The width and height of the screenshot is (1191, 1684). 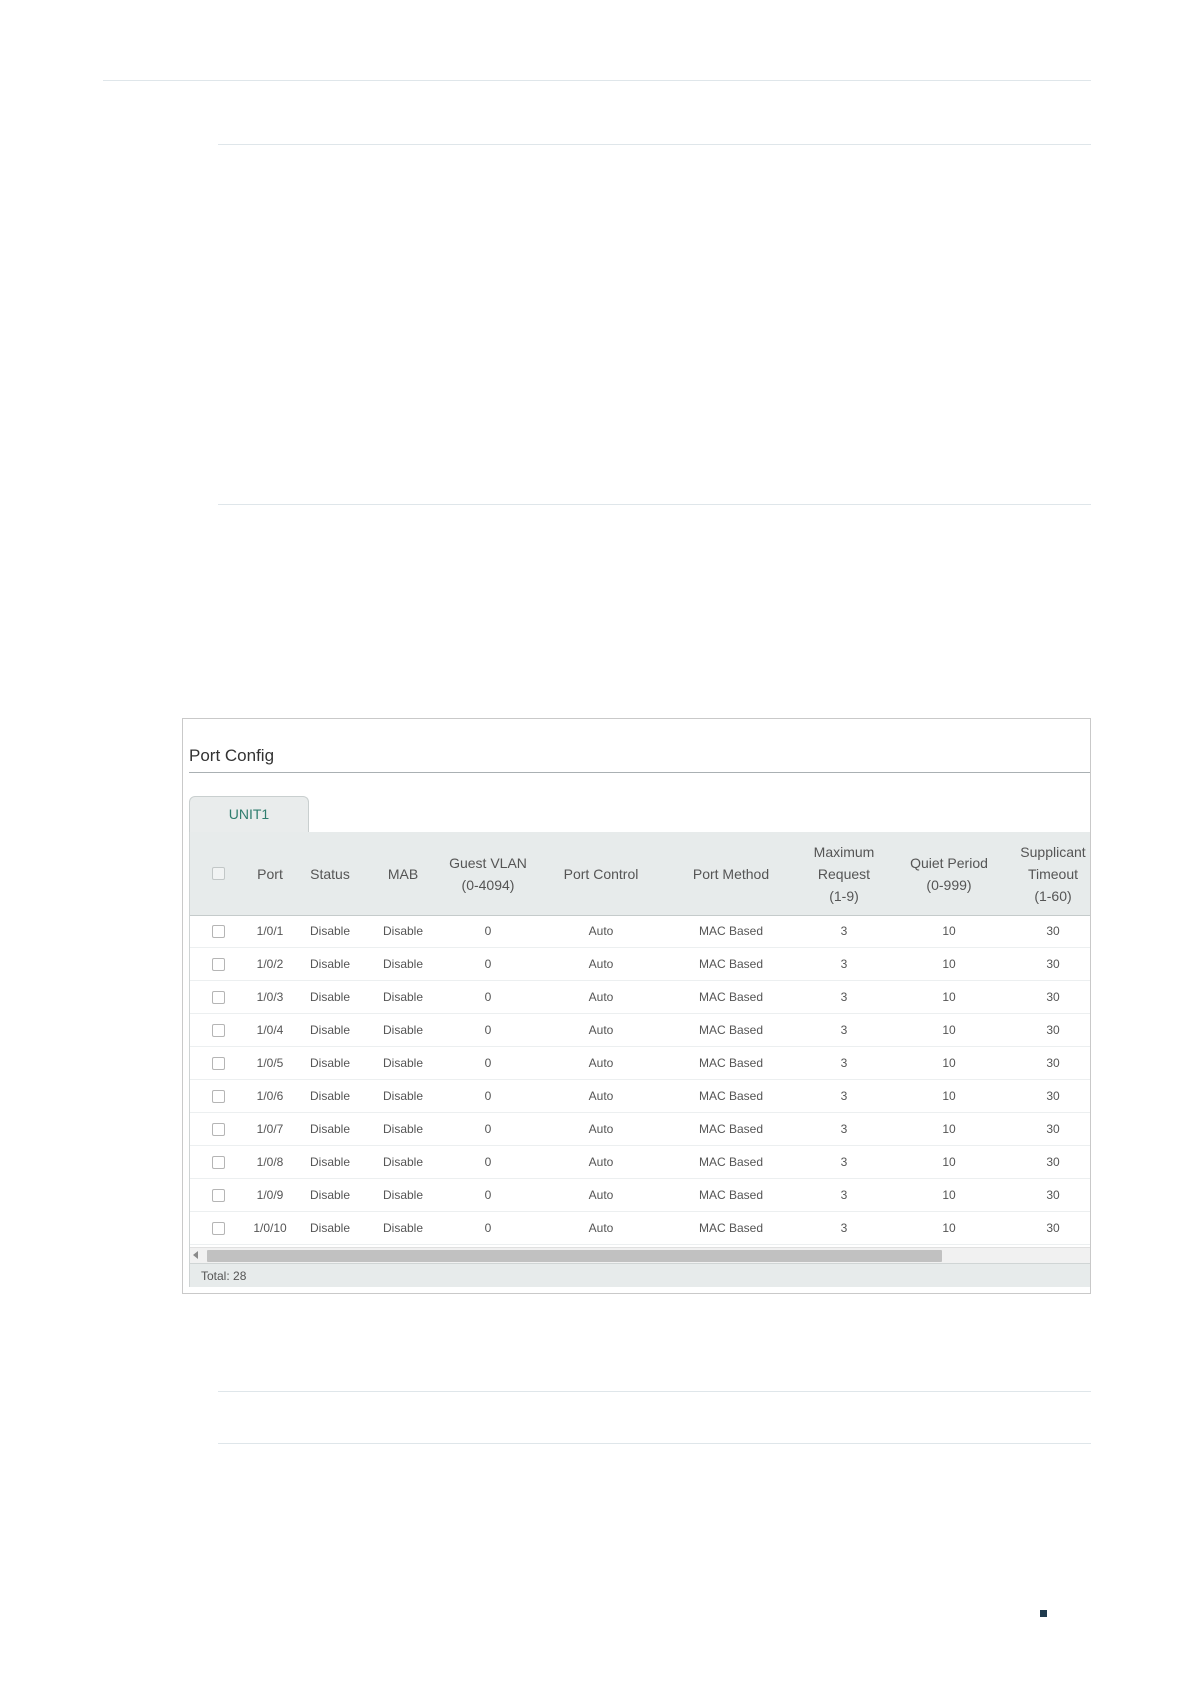 I want to click on column-header-port: Port, so click(x=270, y=873).